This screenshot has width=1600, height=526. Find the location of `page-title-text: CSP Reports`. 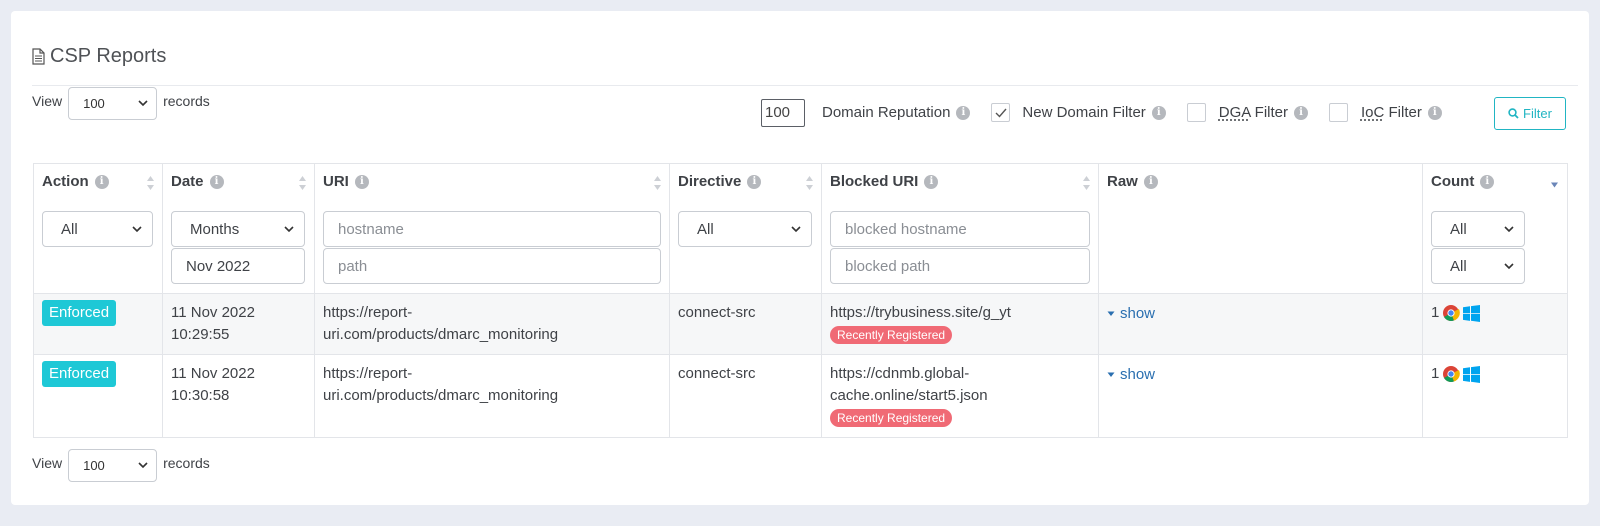

page-title-text: CSP Reports is located at coordinates (108, 55).